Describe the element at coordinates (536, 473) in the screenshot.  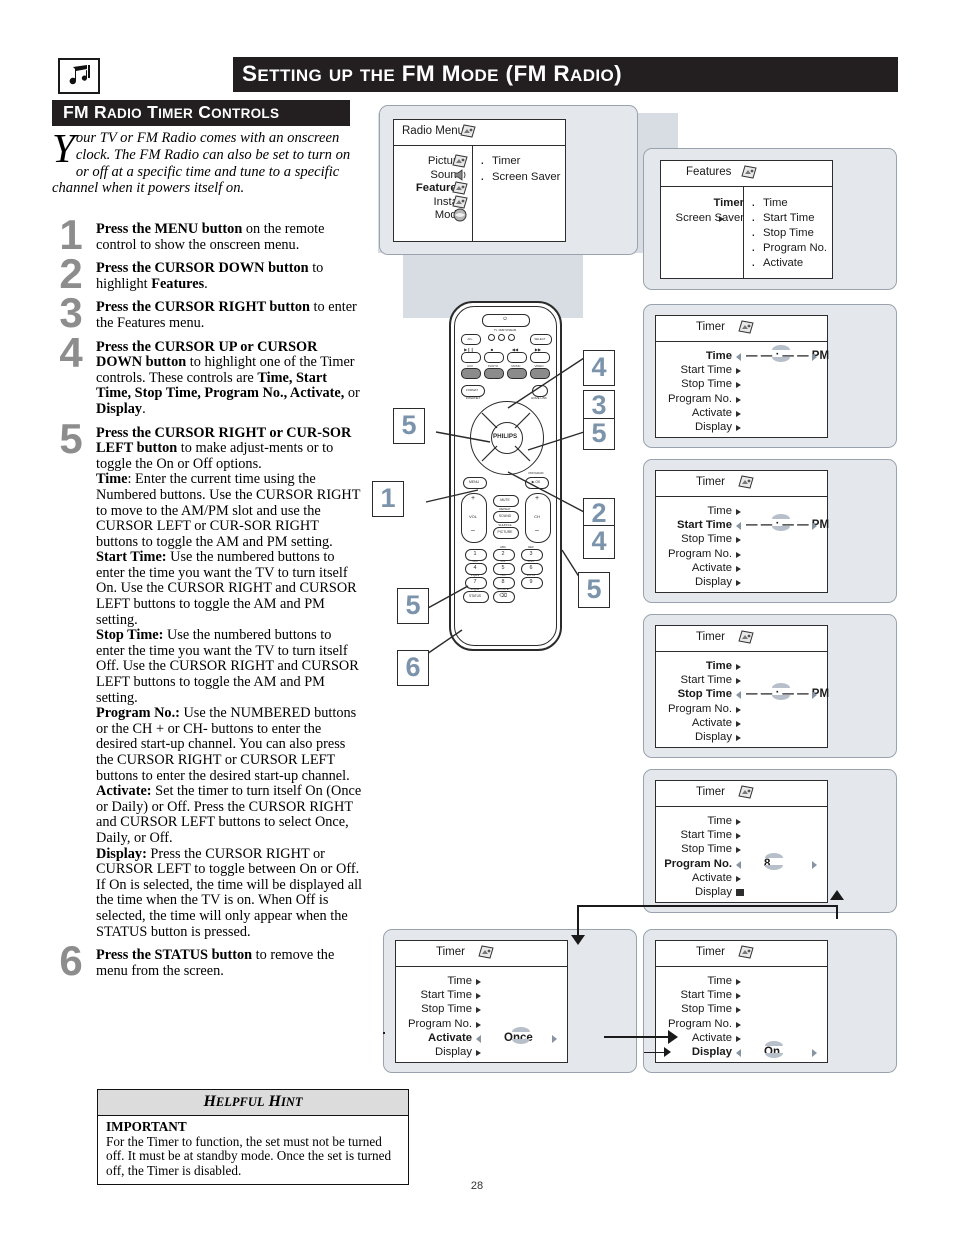
I see `program-label: PROGRAM` at that location.